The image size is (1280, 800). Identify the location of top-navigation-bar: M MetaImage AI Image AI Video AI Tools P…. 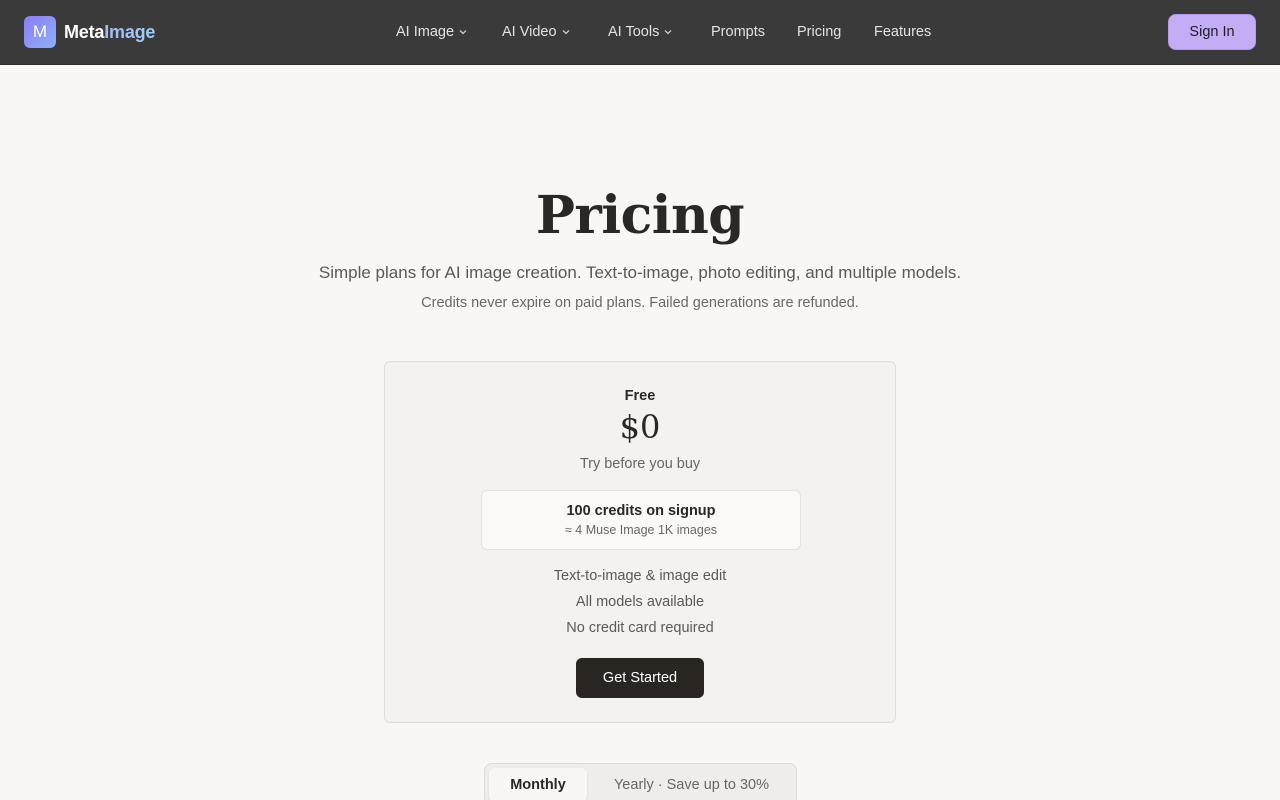
(640, 32).